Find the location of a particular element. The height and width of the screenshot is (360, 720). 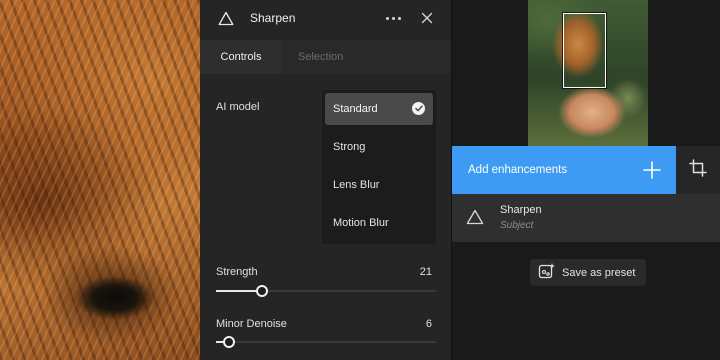

save-as-preset-button: Save as preset is located at coordinates (588, 272).